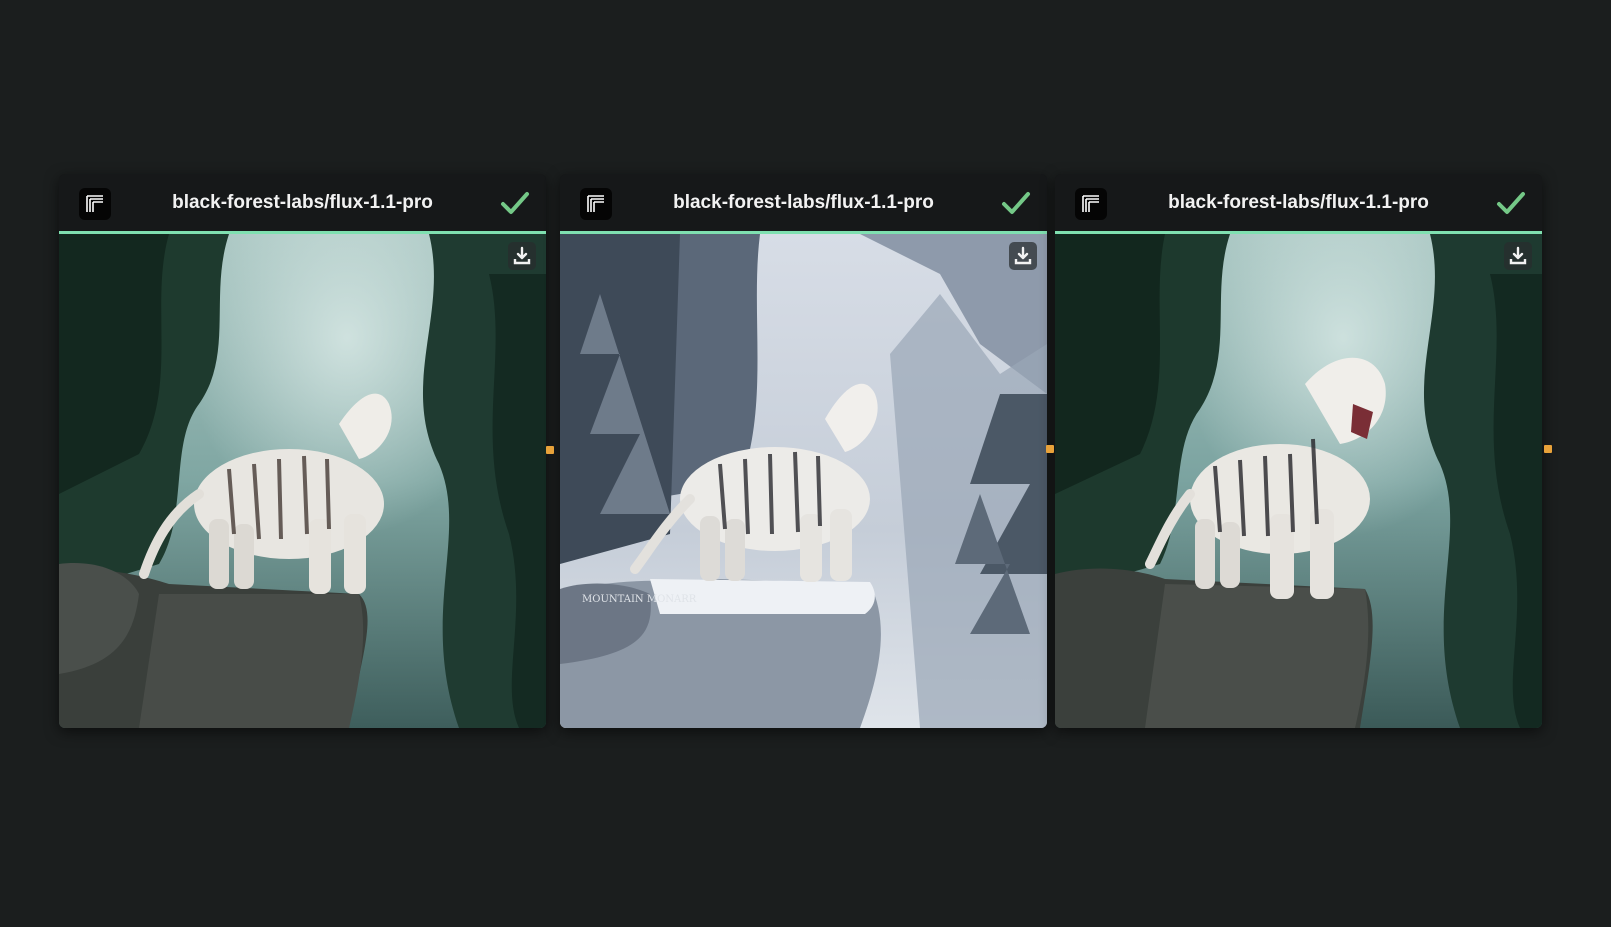 This screenshot has height=927, width=1611. Describe the element at coordinates (639, 599) in the screenshot. I see `rock-inscription: MOUNTAIN MONARR` at that location.